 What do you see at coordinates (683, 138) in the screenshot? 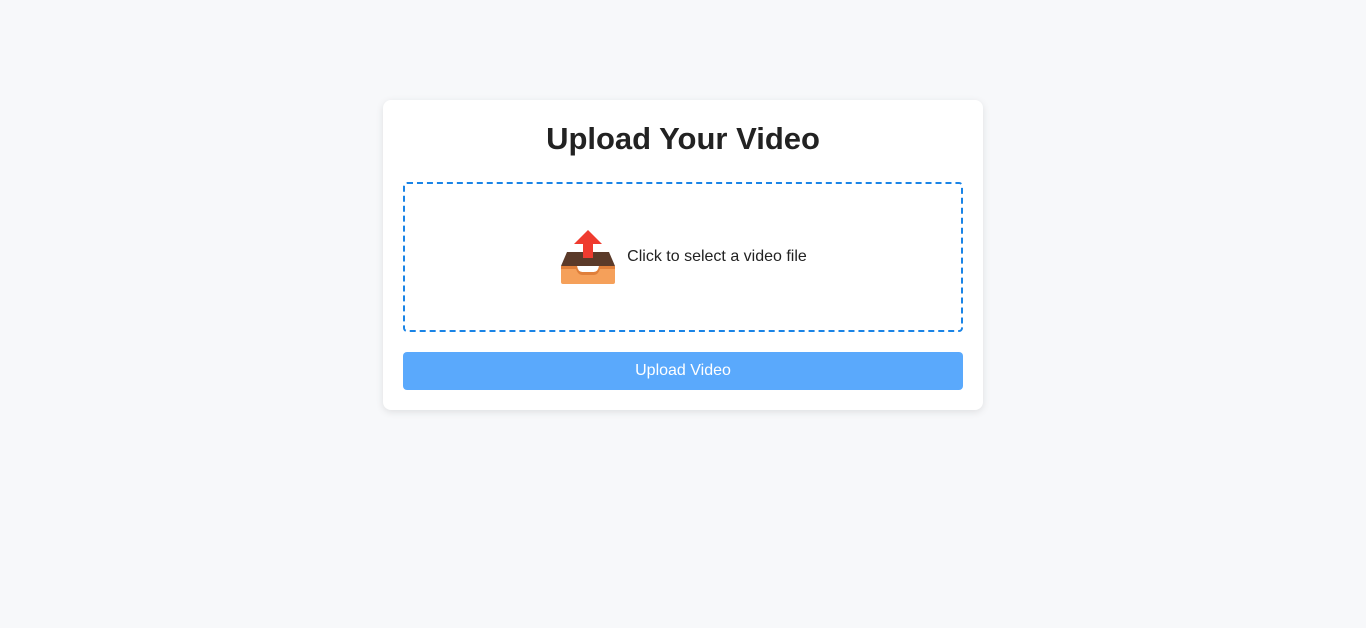
I see `page-title: Upload Your Video` at bounding box center [683, 138].